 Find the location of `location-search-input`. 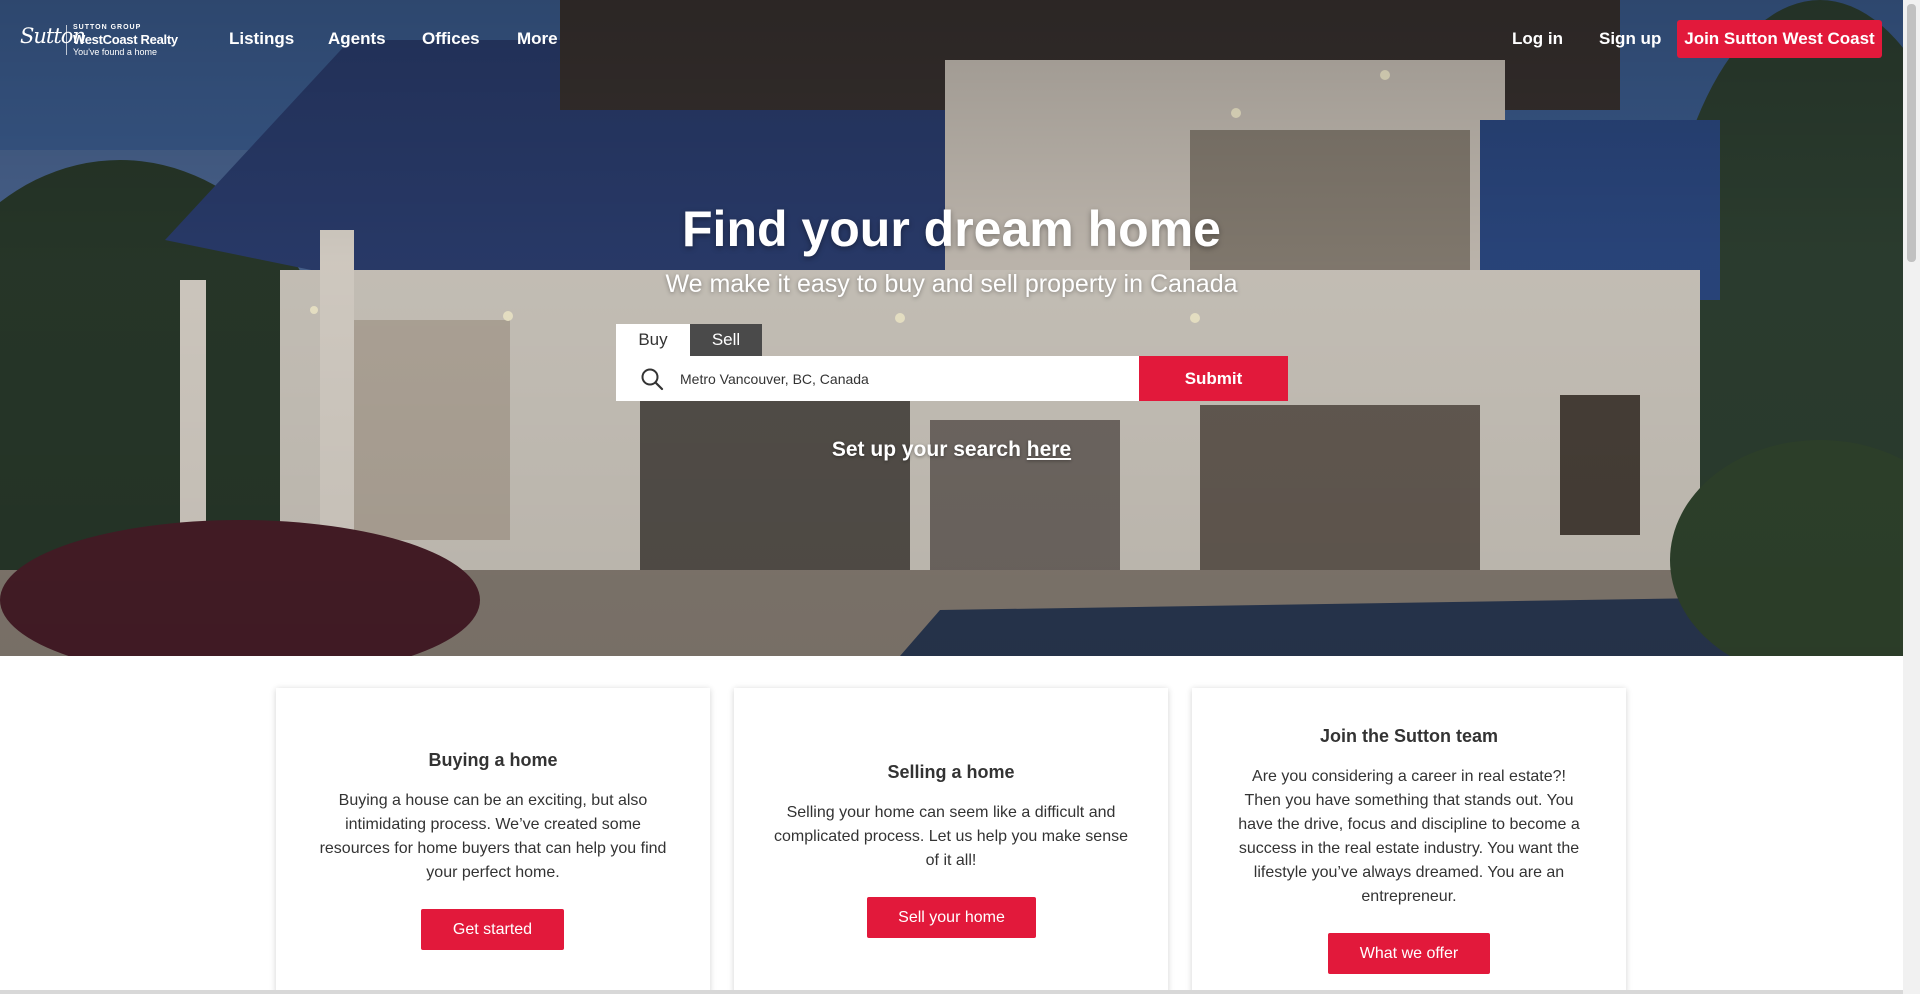

location-search-input is located at coordinates (905, 378).